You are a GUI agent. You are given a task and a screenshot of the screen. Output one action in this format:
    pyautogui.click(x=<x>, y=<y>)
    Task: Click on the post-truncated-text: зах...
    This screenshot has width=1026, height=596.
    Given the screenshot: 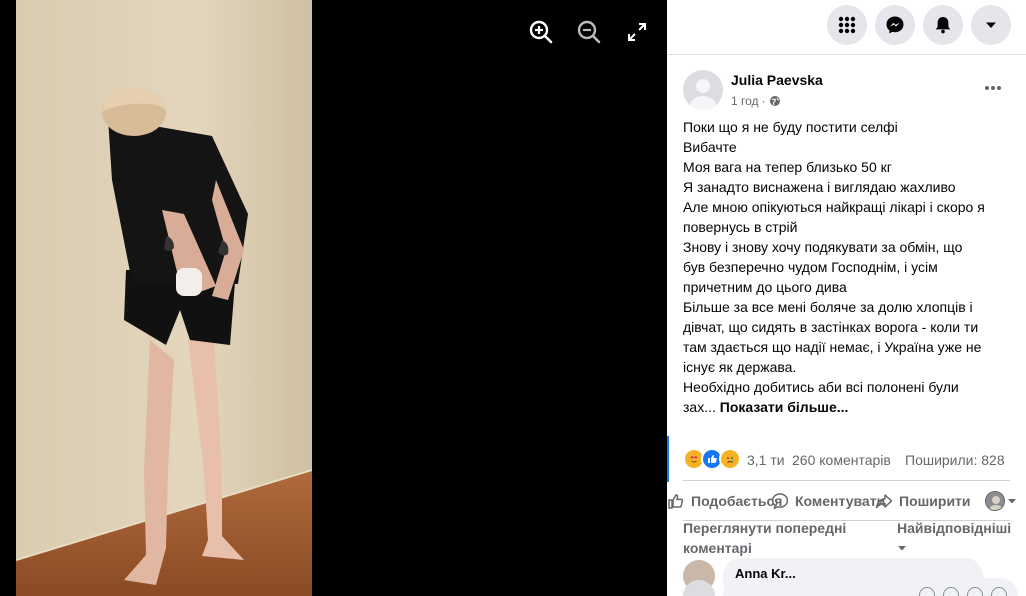 What is the action you would take?
    pyautogui.click(x=699, y=407)
    